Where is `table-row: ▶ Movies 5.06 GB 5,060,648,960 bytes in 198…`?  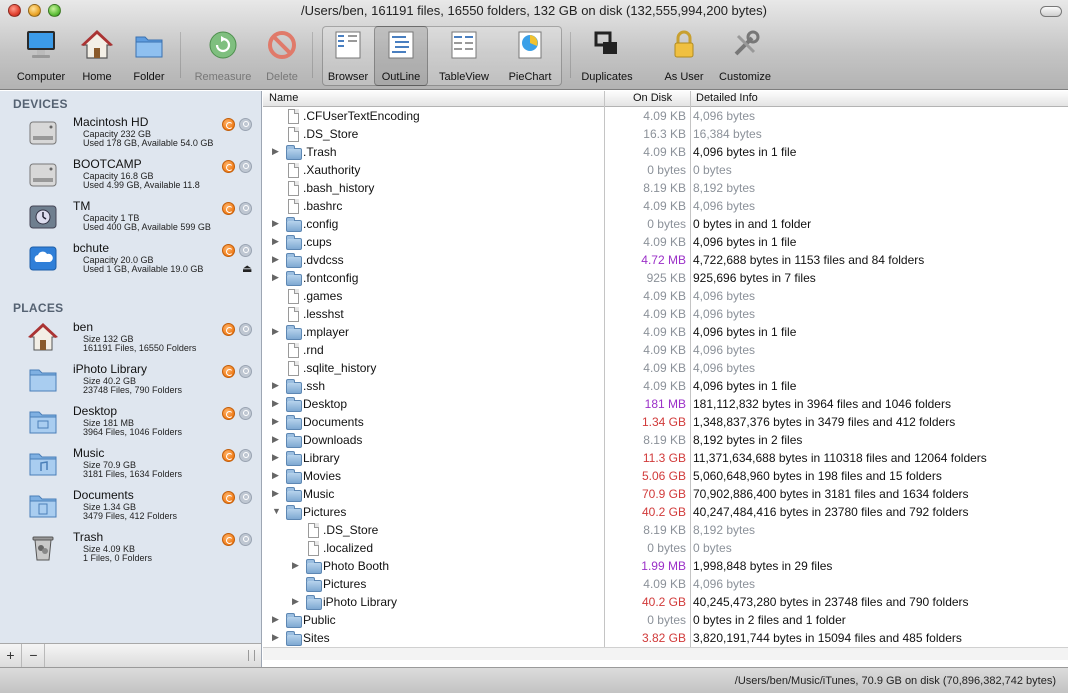
table-row: ▶ Movies 5.06 GB 5,060,648,960 bytes in 198… is located at coordinates (665, 477).